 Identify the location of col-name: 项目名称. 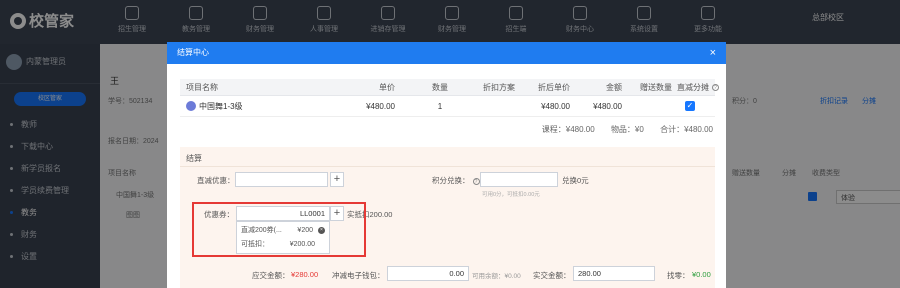
(202, 87).